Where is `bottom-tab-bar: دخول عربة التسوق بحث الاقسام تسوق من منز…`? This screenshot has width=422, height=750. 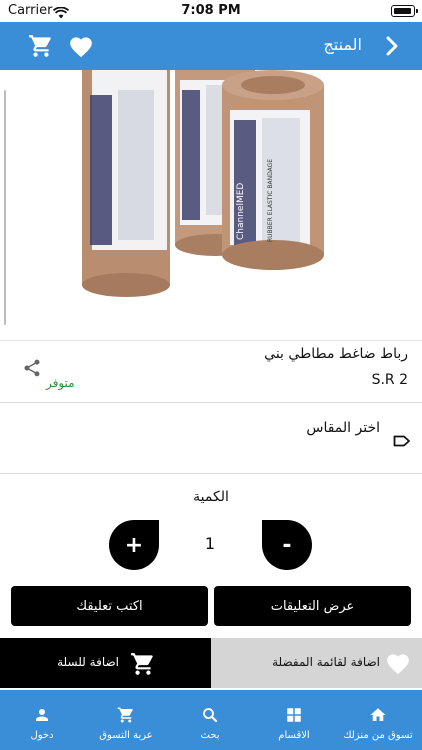 bottom-tab-bar: دخول عربة التسوق بحث الاقسام تسوق من منز… is located at coordinates (211, 720).